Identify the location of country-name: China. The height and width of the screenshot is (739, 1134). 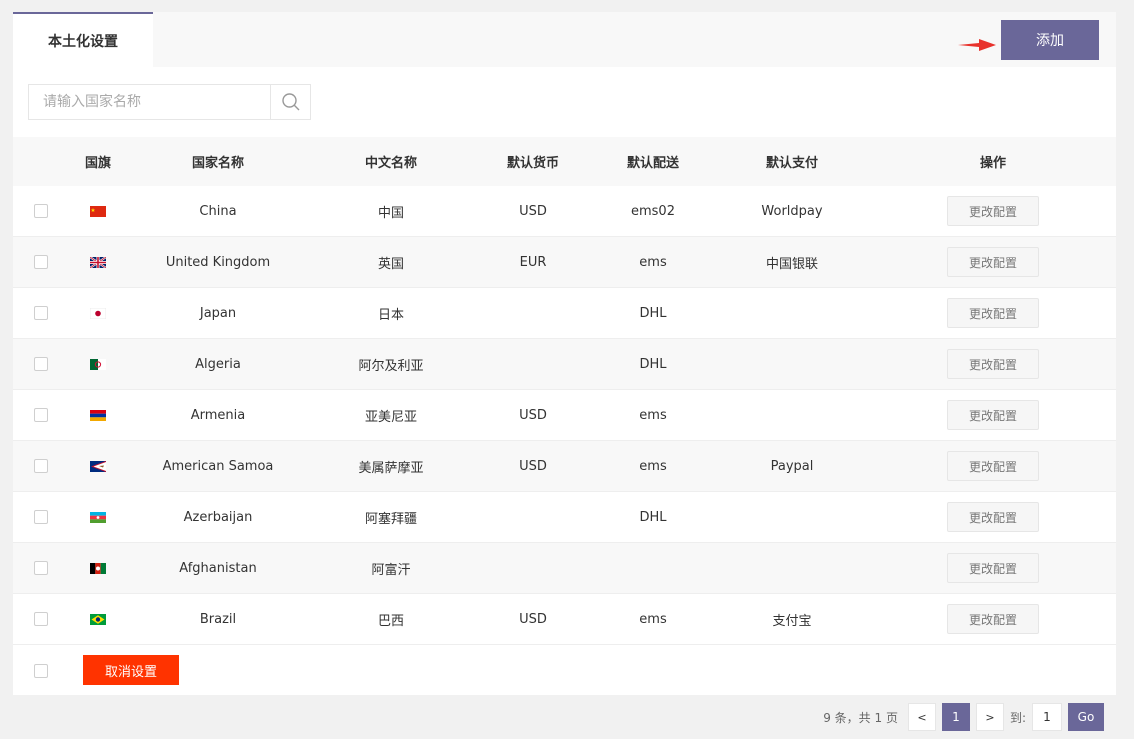
(218, 211).